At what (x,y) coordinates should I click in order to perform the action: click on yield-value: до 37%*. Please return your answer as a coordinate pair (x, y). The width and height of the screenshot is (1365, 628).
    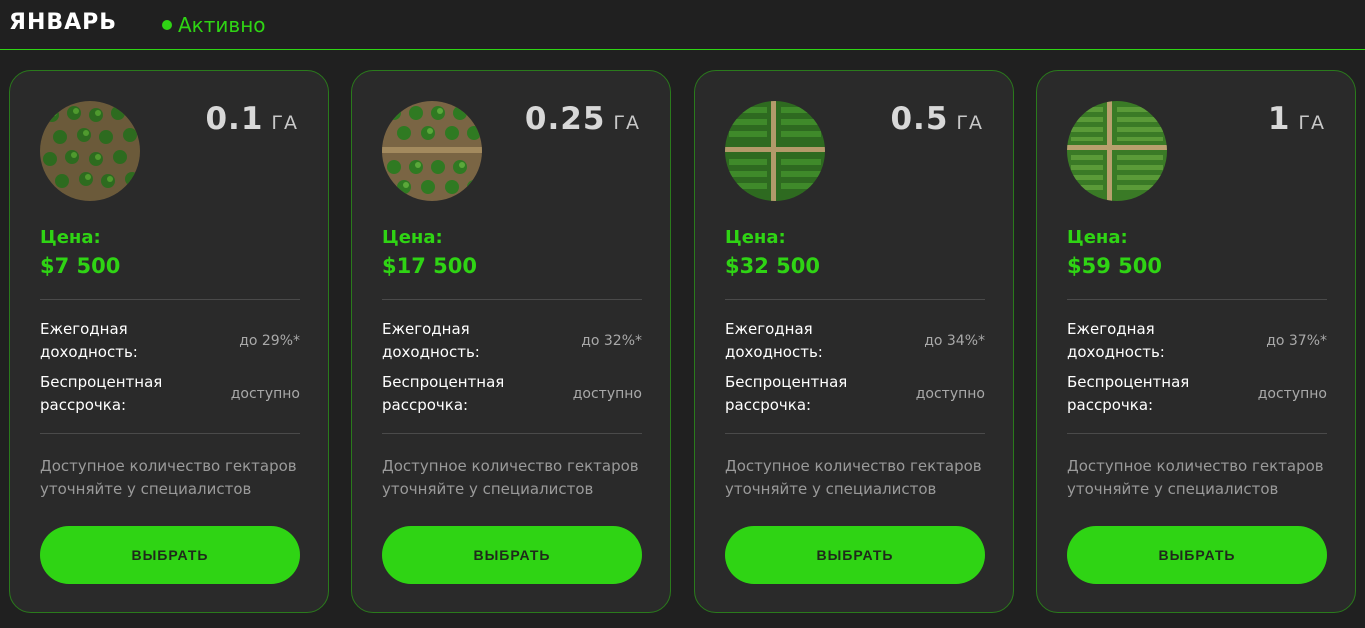
    Looking at the image, I should click on (1296, 341).